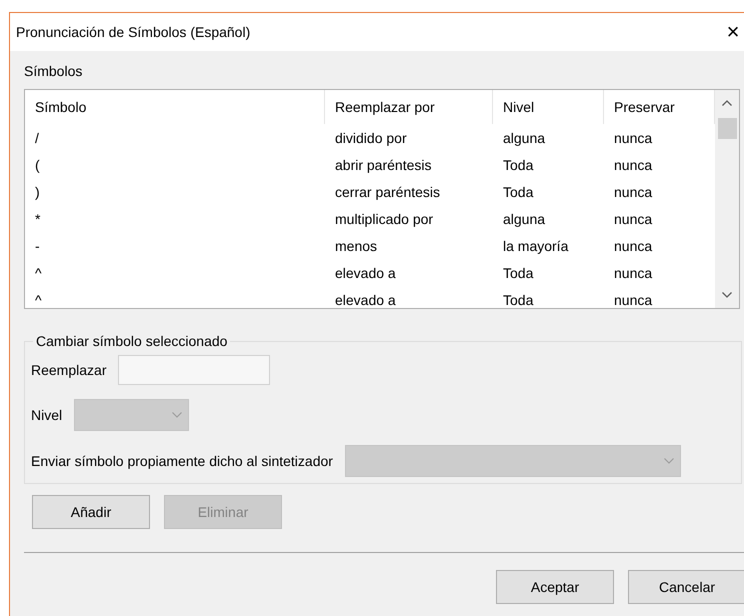 The image size is (744, 616). I want to click on table-cell-text: cerrar paréntesis, so click(388, 192).